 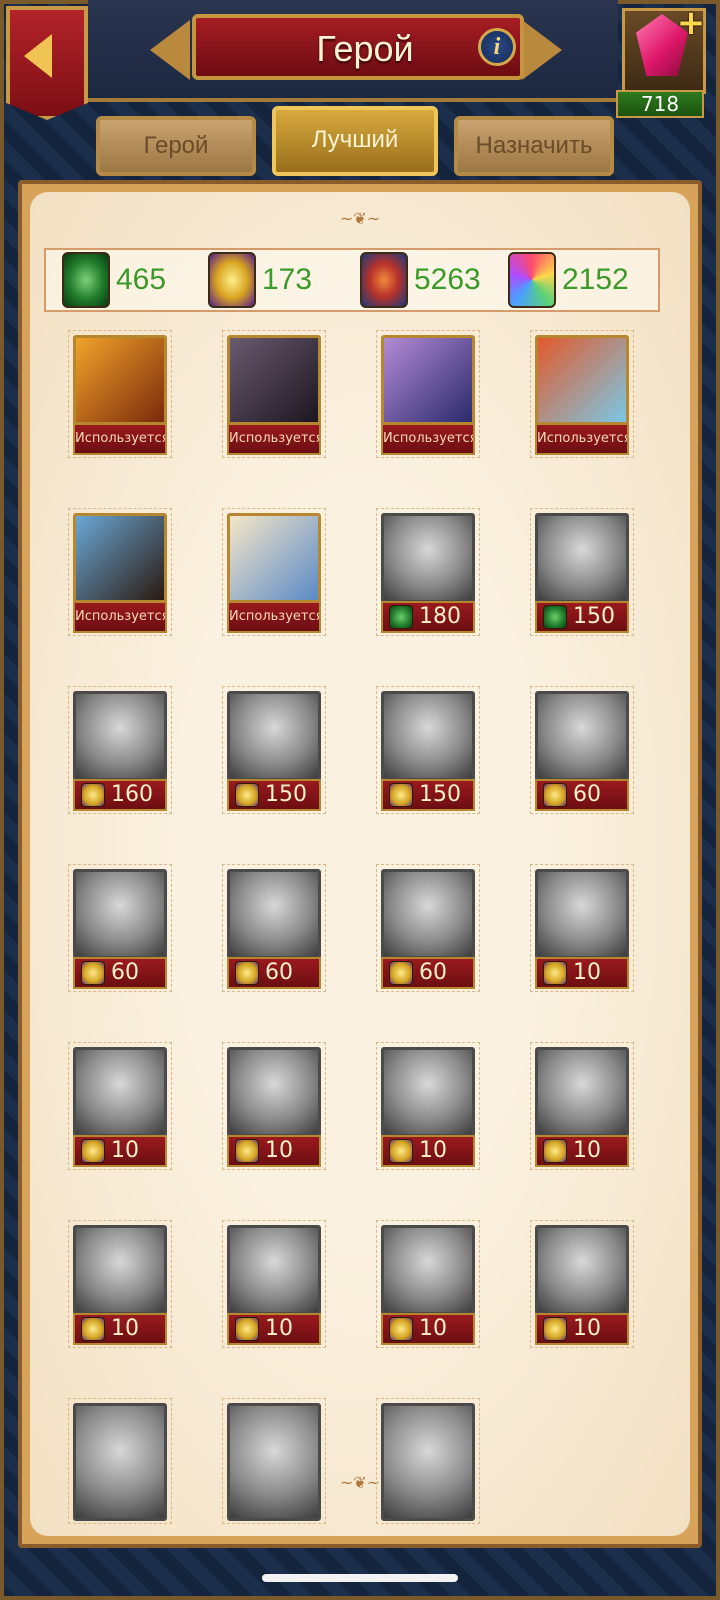 What do you see at coordinates (38, 56) in the screenshot?
I see `back-arrow-icon` at bounding box center [38, 56].